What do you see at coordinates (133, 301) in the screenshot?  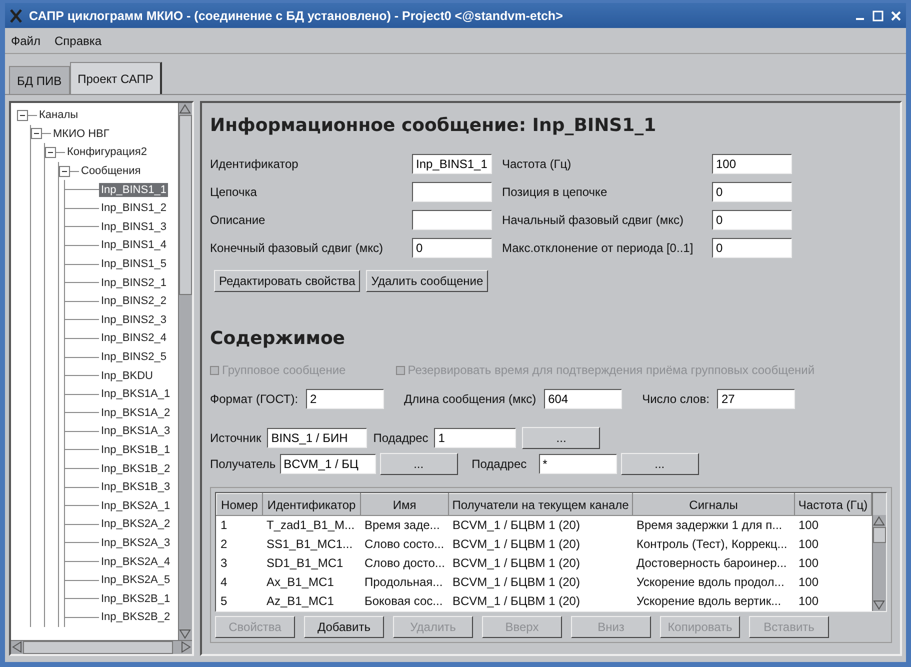 I see `tree-item: Inp_BINS2_2` at bounding box center [133, 301].